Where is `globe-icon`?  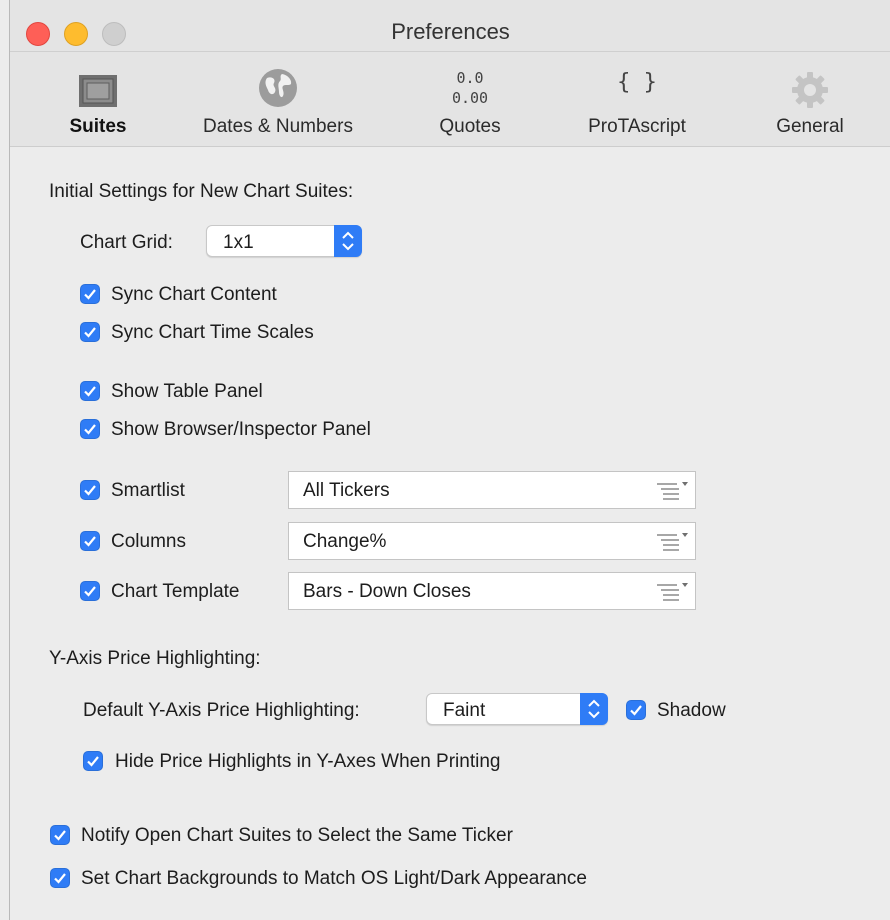 globe-icon is located at coordinates (278, 88).